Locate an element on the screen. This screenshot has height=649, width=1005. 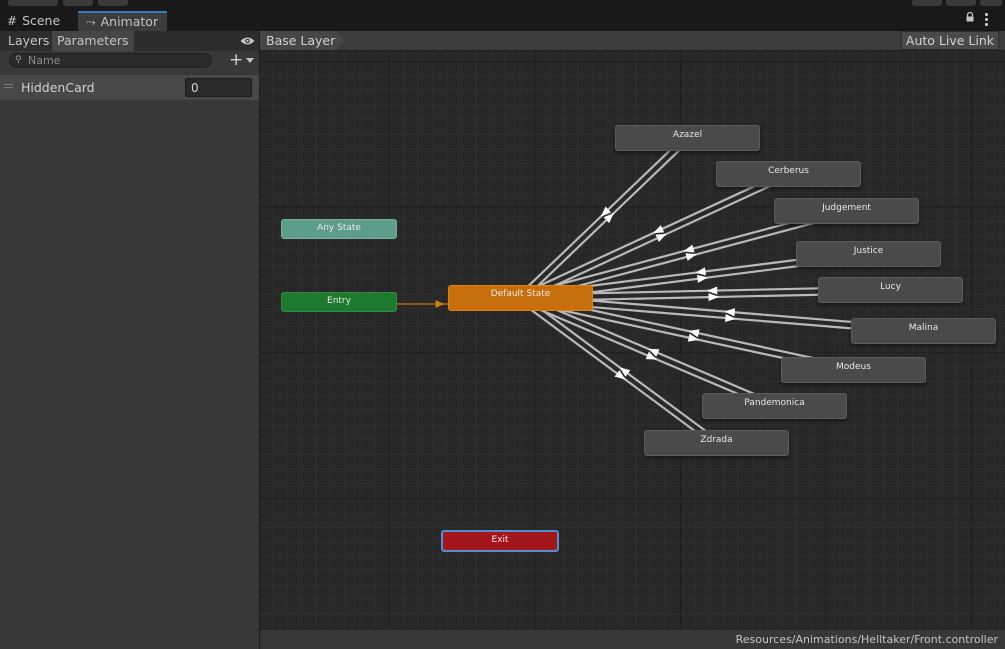
state-lucy: Lucy is located at coordinates (890, 290).